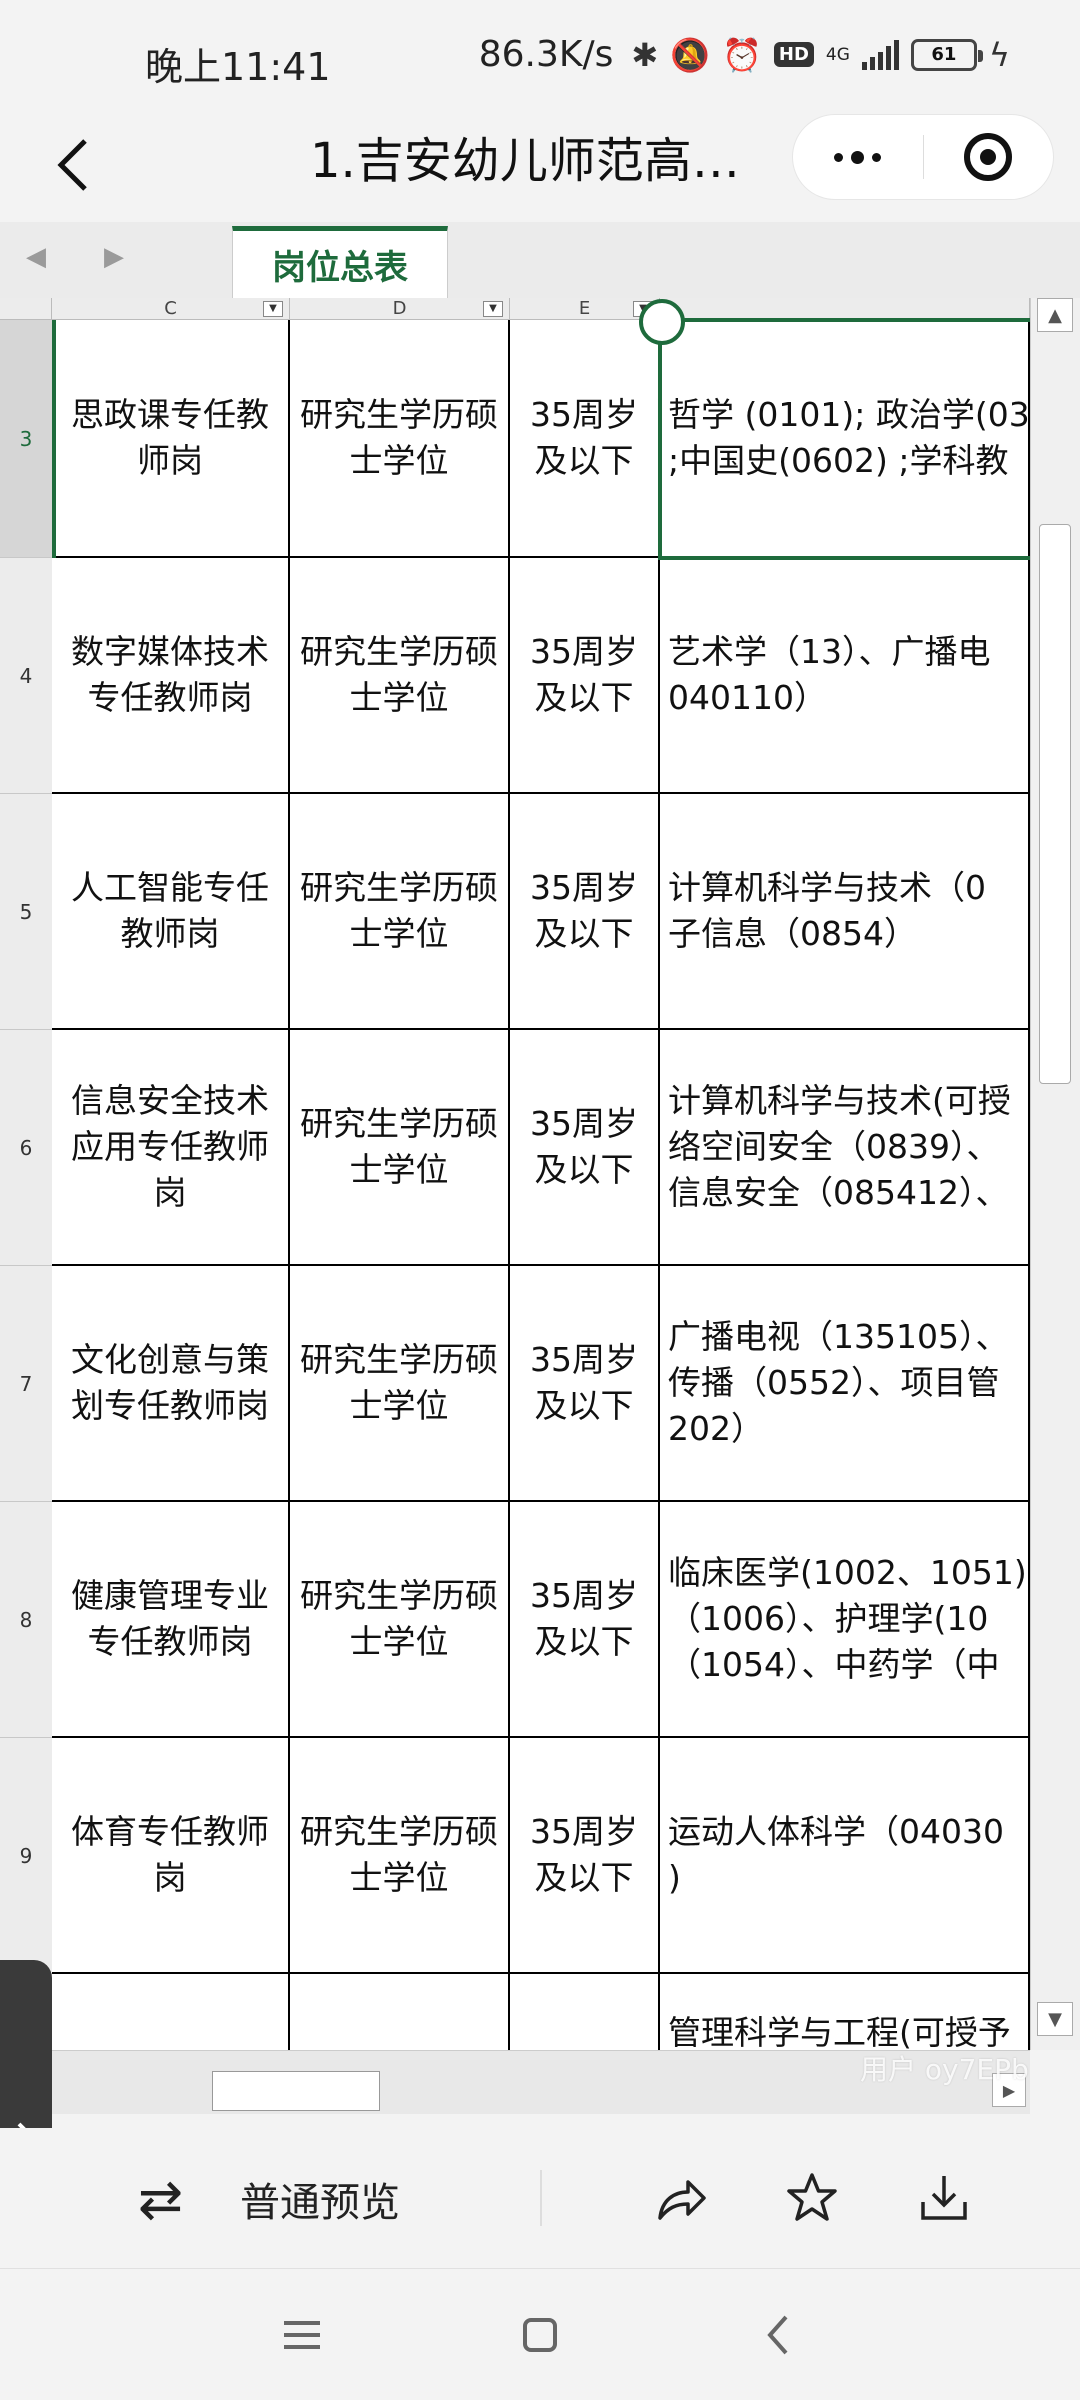  What do you see at coordinates (26, 1620) in the screenshot?
I see `row-header: 8` at bounding box center [26, 1620].